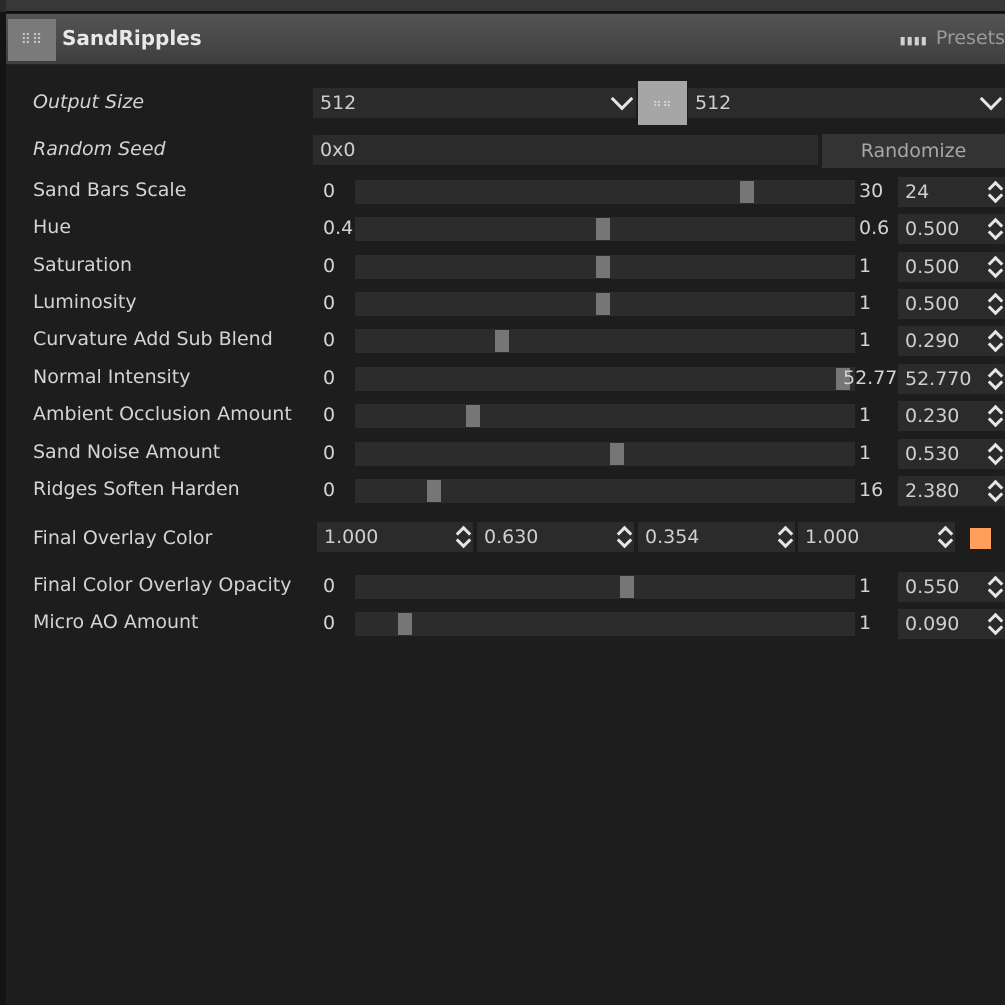 The image size is (1005, 1005). I want to click on window-top-bar, so click(502, 6).